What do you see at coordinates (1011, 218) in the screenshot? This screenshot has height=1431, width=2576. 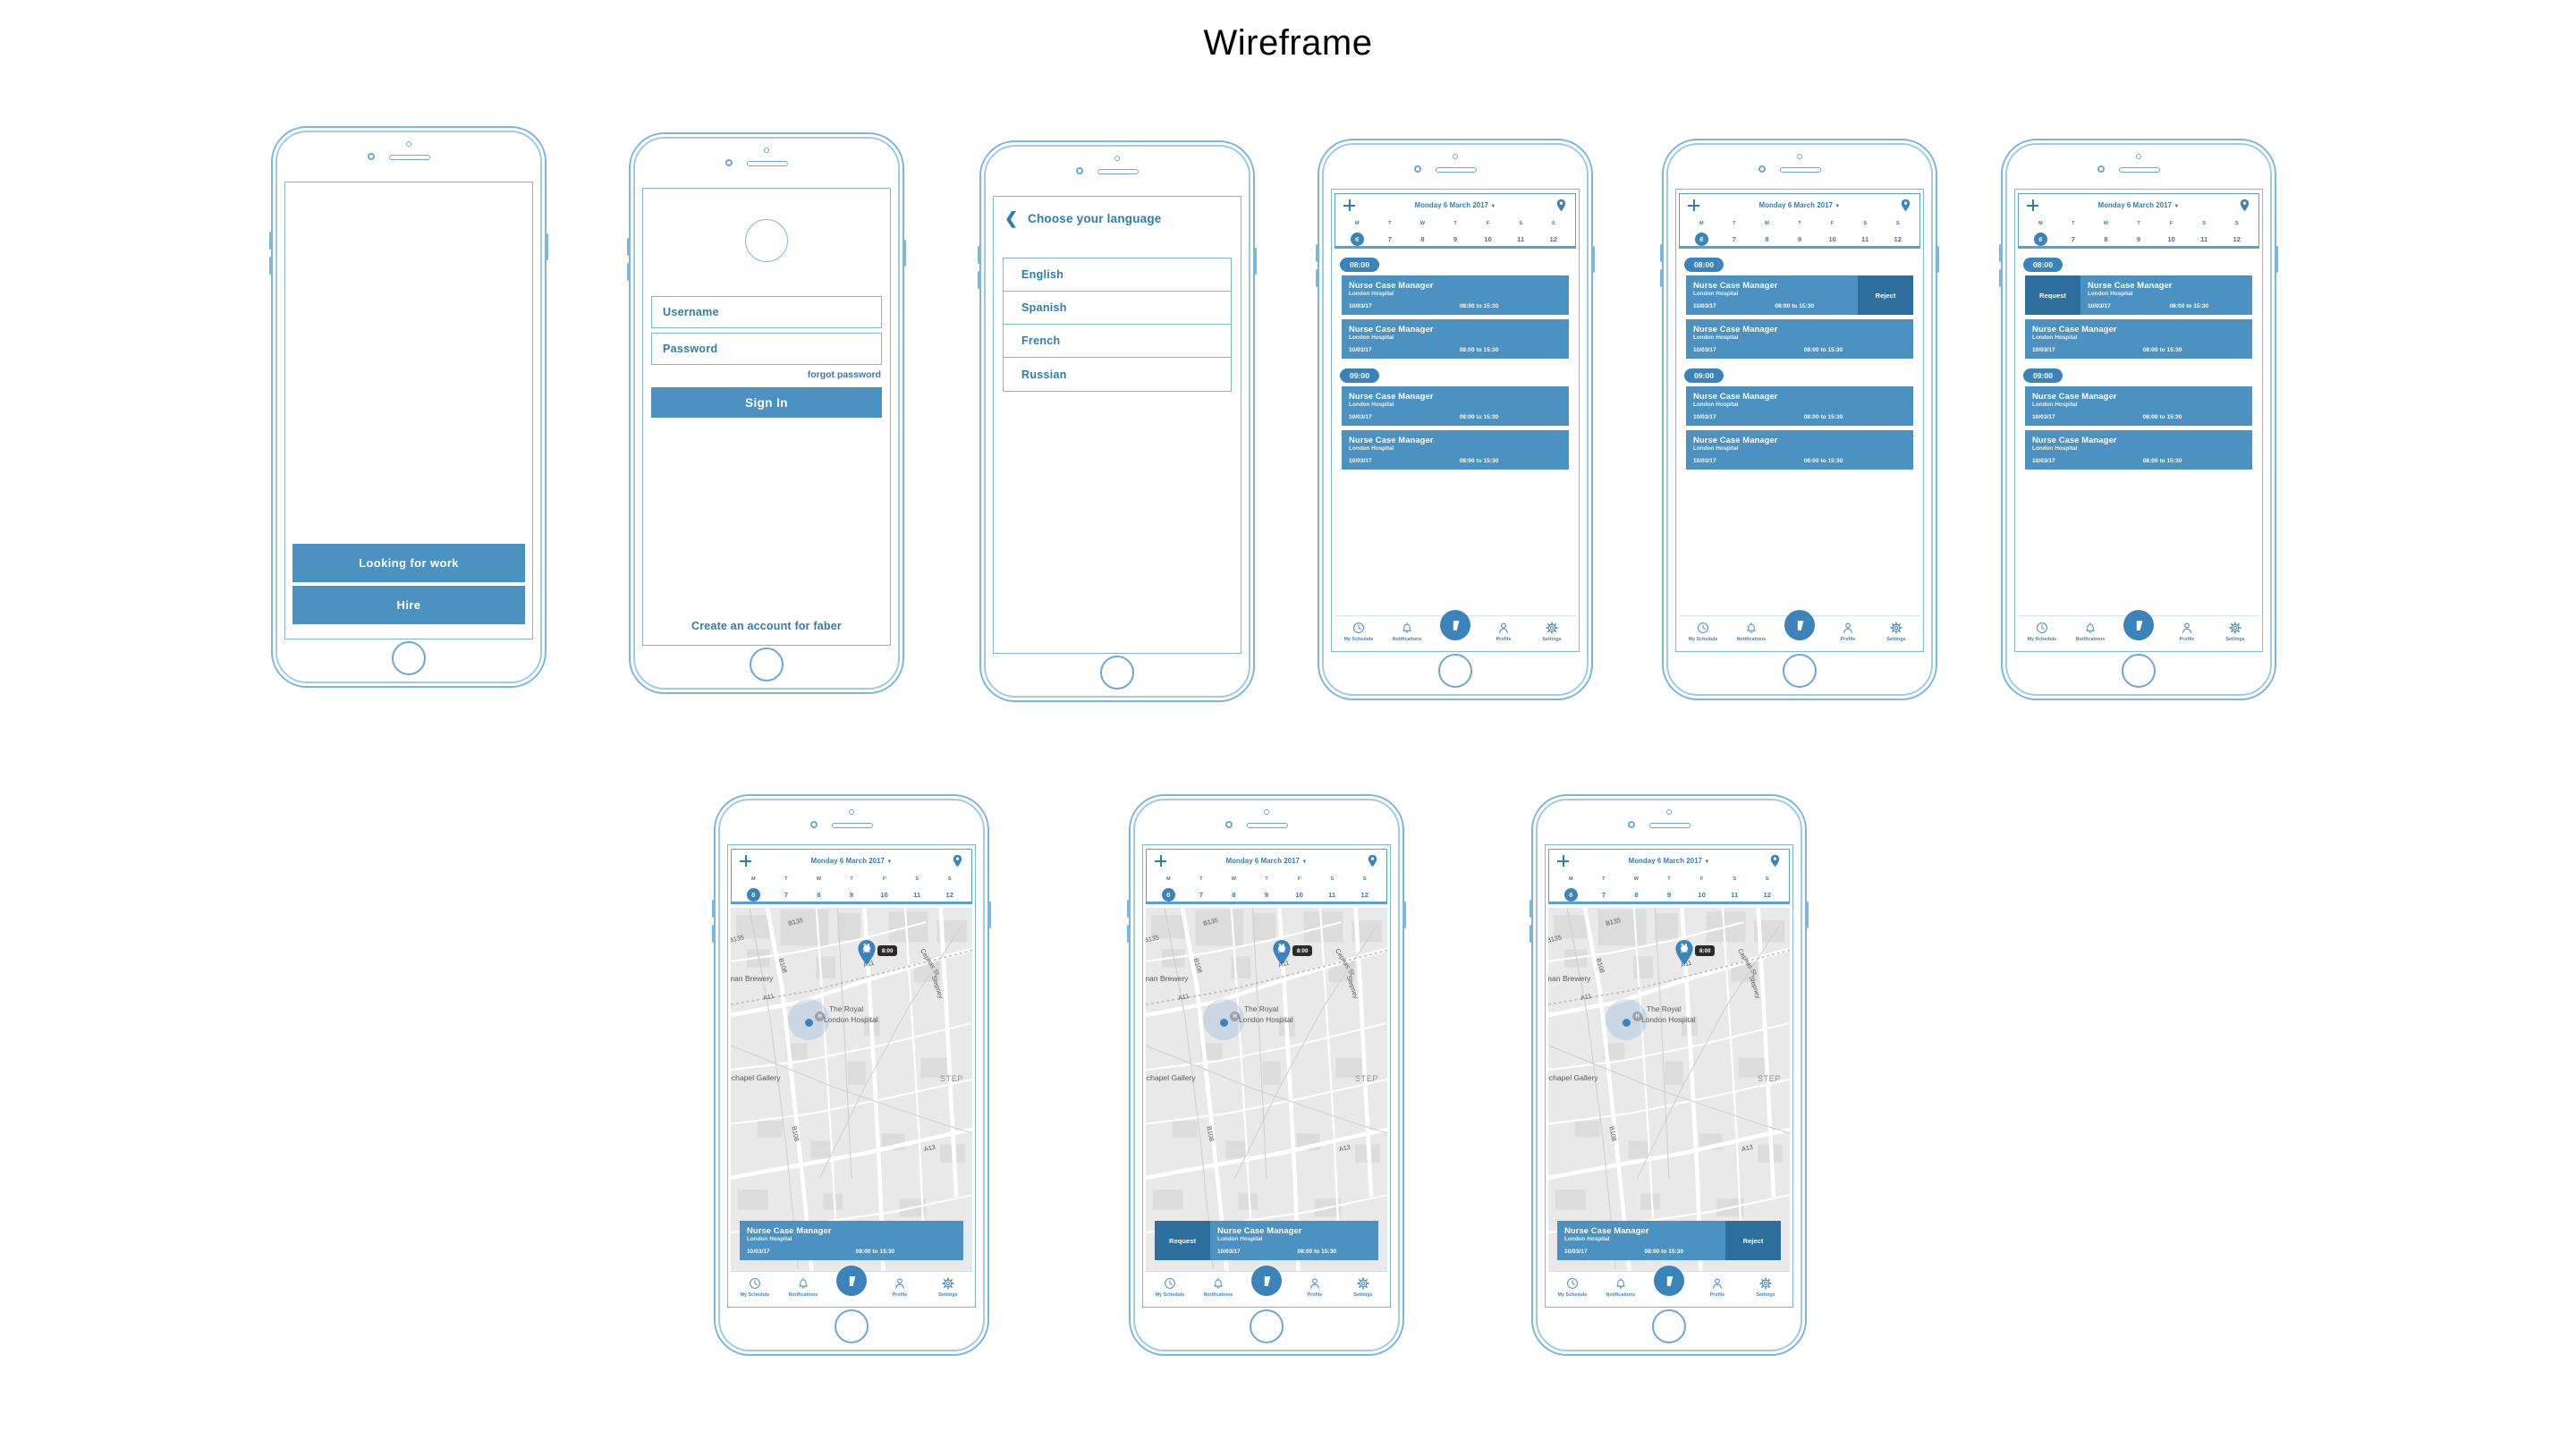 I see `chevron-left-icon: ❮` at bounding box center [1011, 218].